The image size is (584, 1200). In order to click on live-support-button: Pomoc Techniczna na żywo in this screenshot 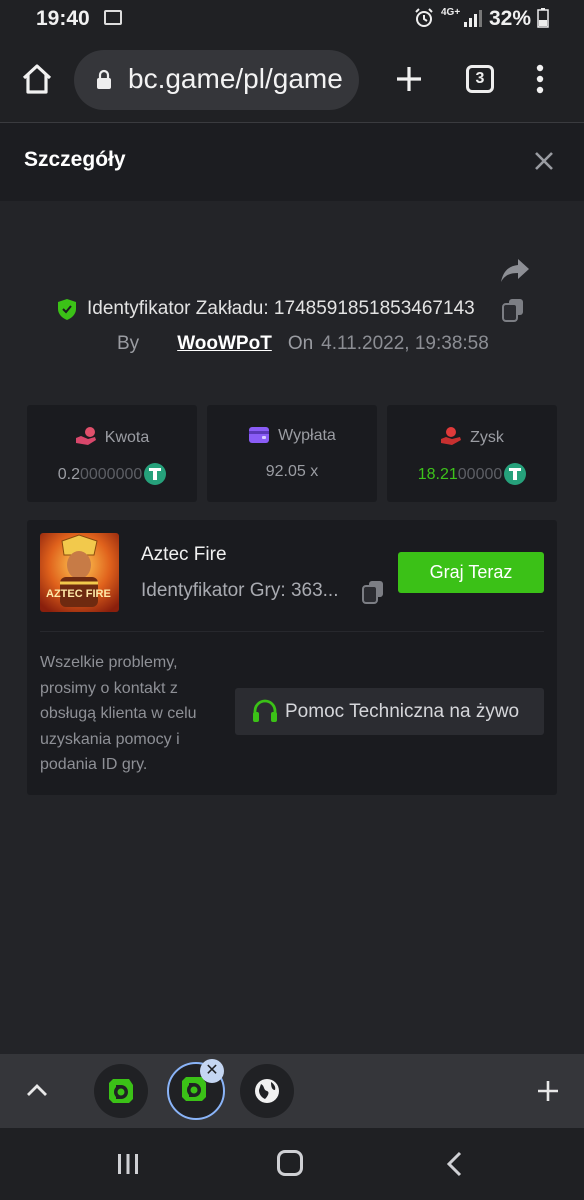, I will do `click(389, 711)`.